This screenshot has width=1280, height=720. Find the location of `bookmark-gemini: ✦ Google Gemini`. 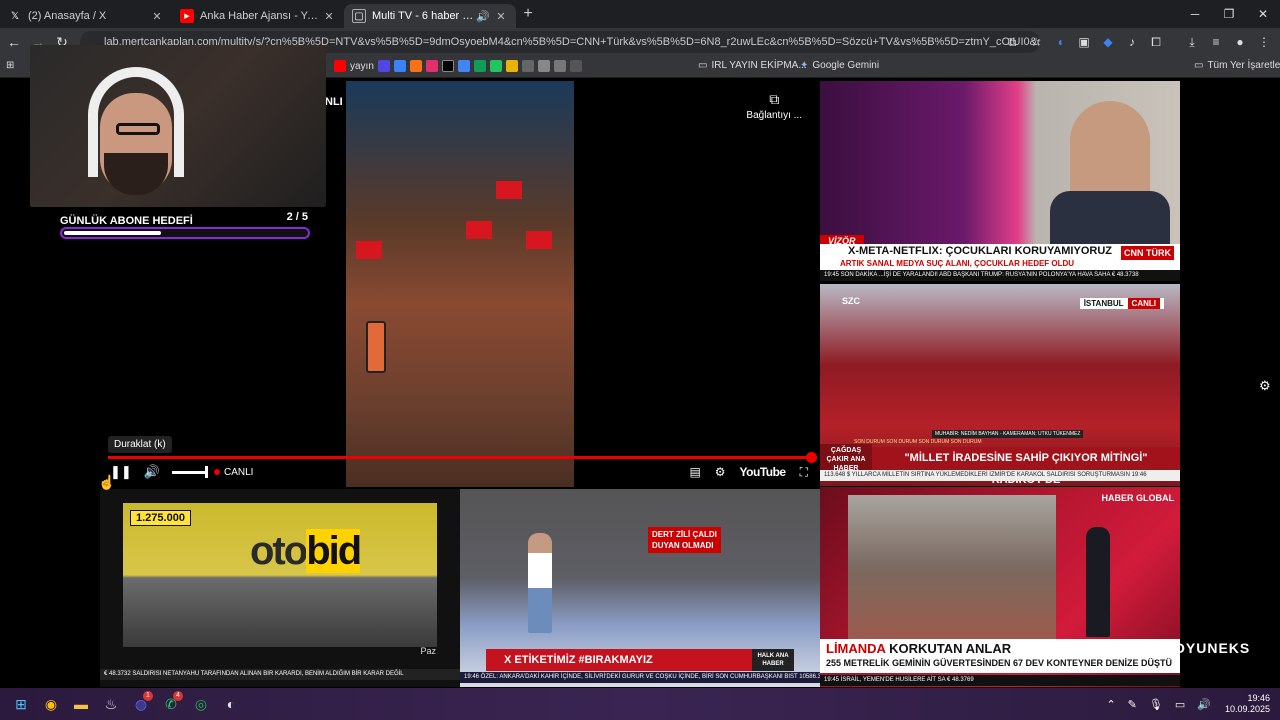

bookmark-gemini: ✦ Google Gemini is located at coordinates (839, 65).